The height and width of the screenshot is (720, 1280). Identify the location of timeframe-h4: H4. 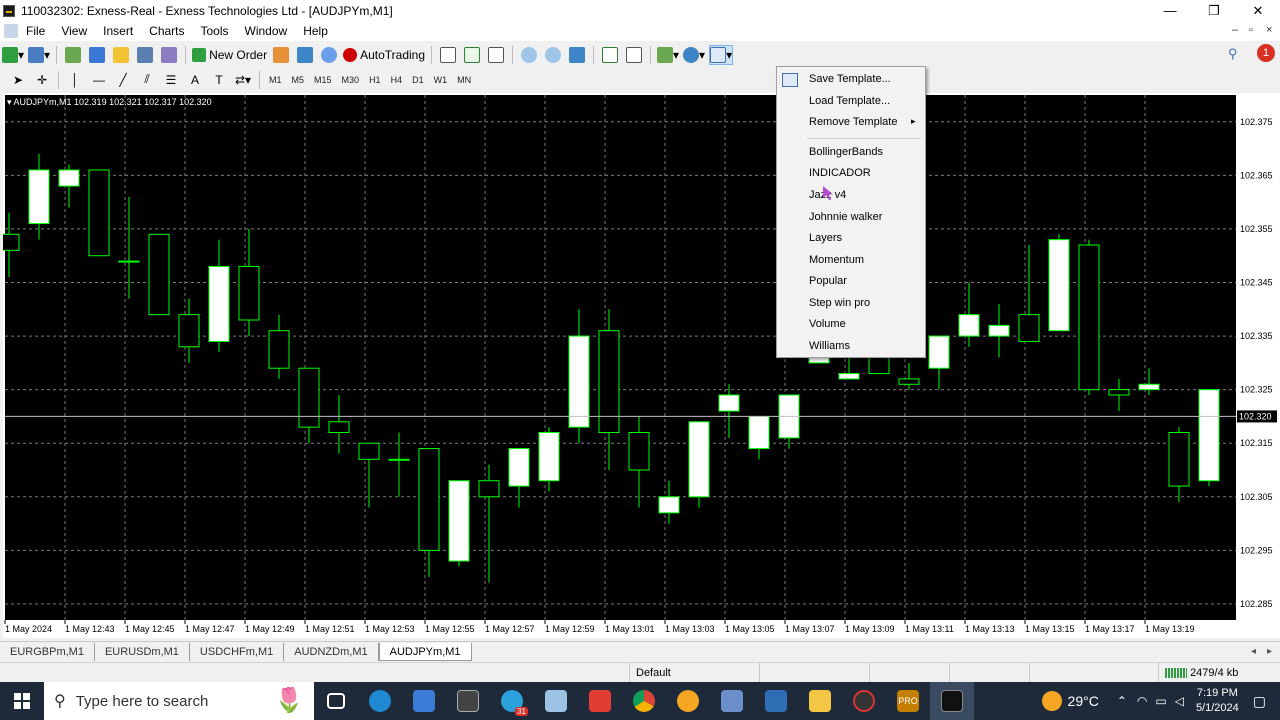
(397, 80).